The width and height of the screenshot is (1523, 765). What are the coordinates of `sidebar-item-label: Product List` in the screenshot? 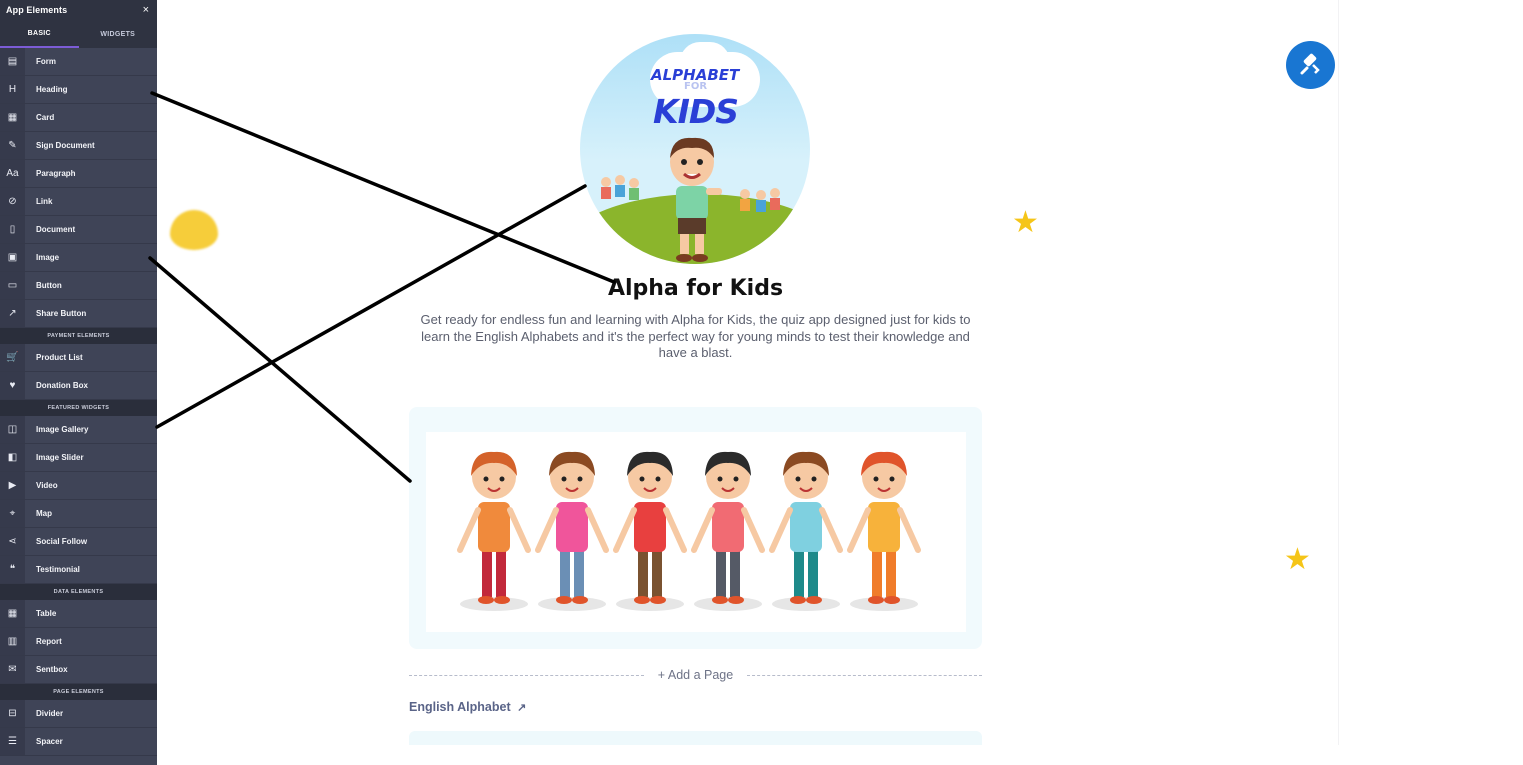 It's located at (59, 357).